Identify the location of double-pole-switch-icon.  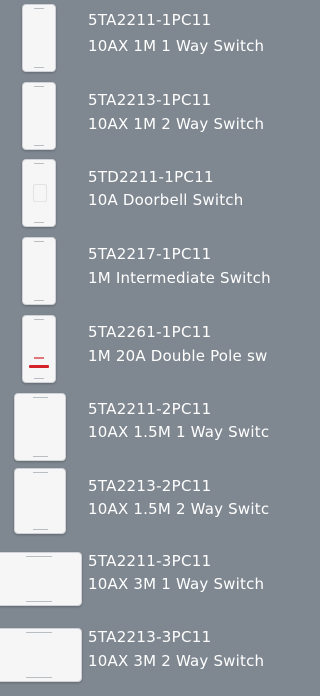
(39, 349).